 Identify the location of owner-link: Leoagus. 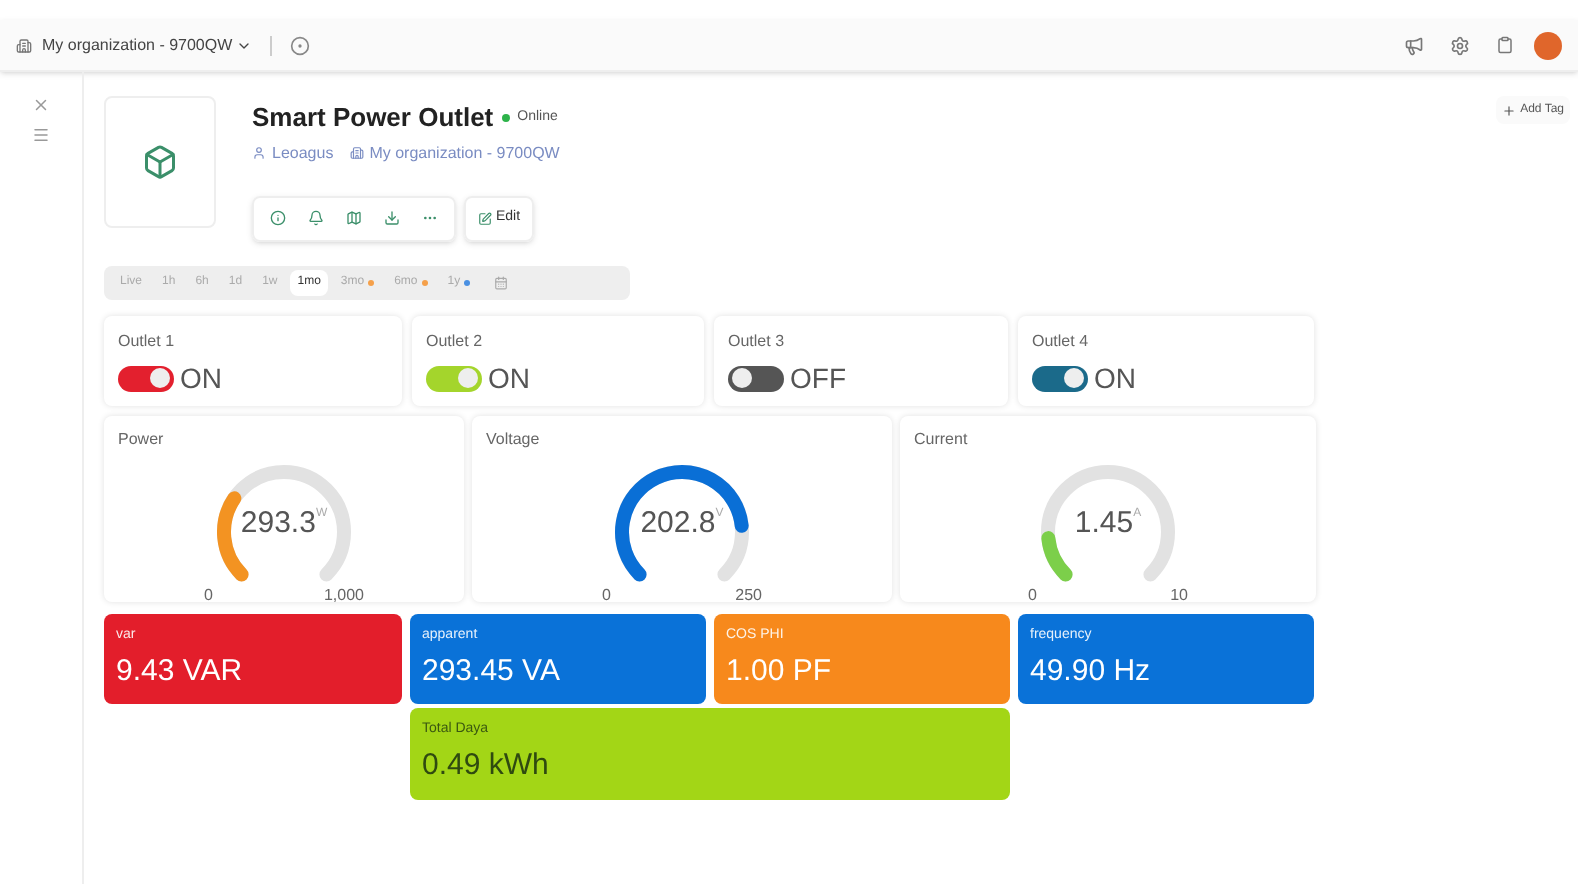
(303, 153).